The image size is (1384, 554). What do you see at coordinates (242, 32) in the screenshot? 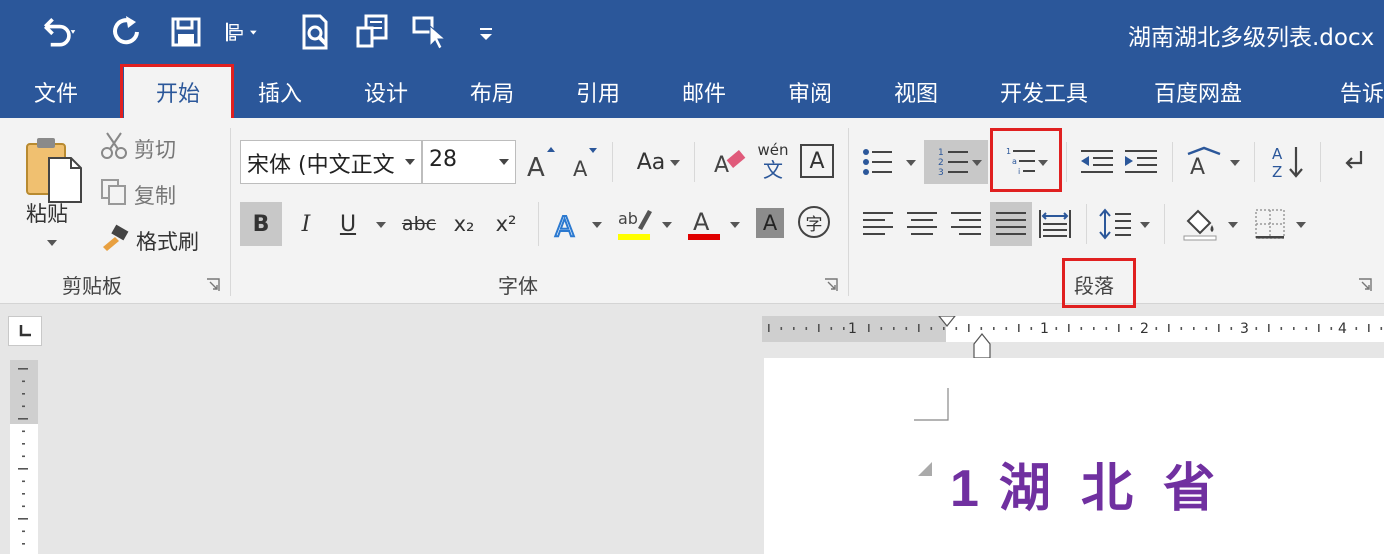
I see `align-left-button` at bounding box center [242, 32].